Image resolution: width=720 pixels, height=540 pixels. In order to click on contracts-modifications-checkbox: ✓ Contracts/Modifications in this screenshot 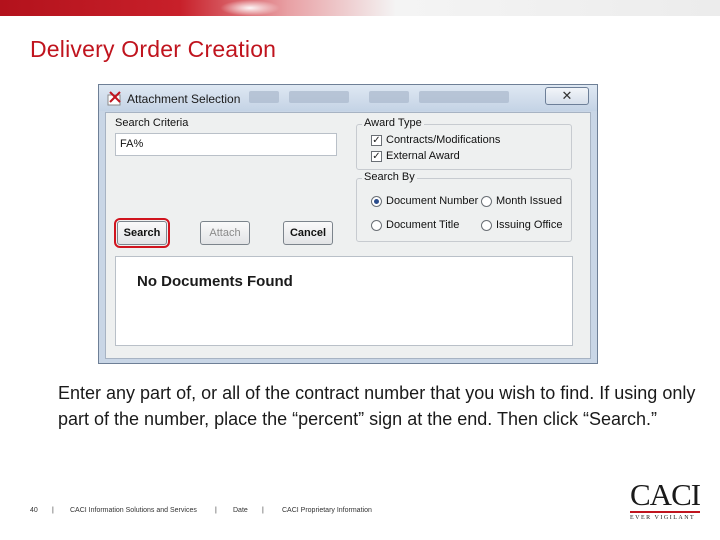, I will do `click(435, 140)`.